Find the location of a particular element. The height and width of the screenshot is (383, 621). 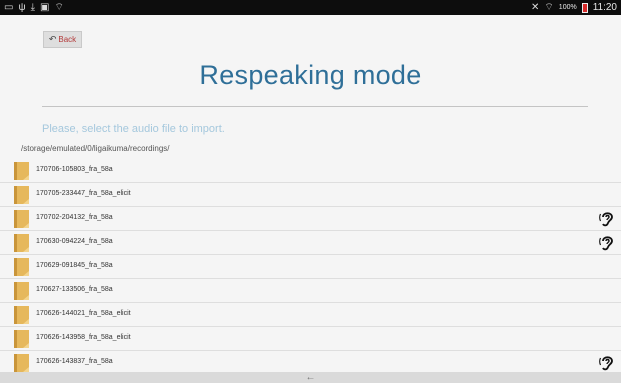

mute-icon: ✕ is located at coordinates (535, 7).